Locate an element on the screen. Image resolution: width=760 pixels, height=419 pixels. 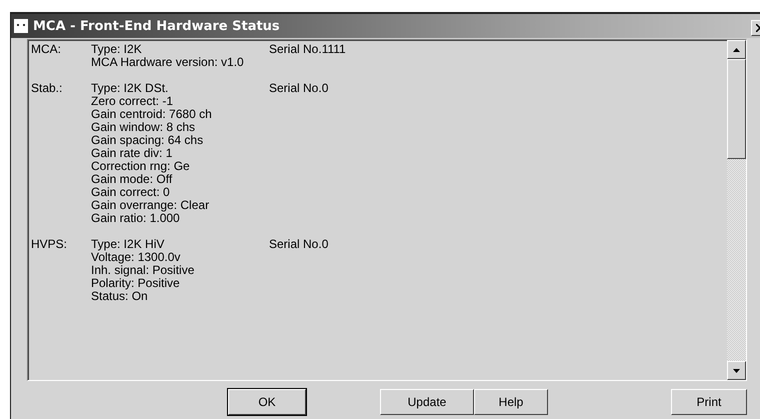
status-line: Status: On is located at coordinates (120, 296).